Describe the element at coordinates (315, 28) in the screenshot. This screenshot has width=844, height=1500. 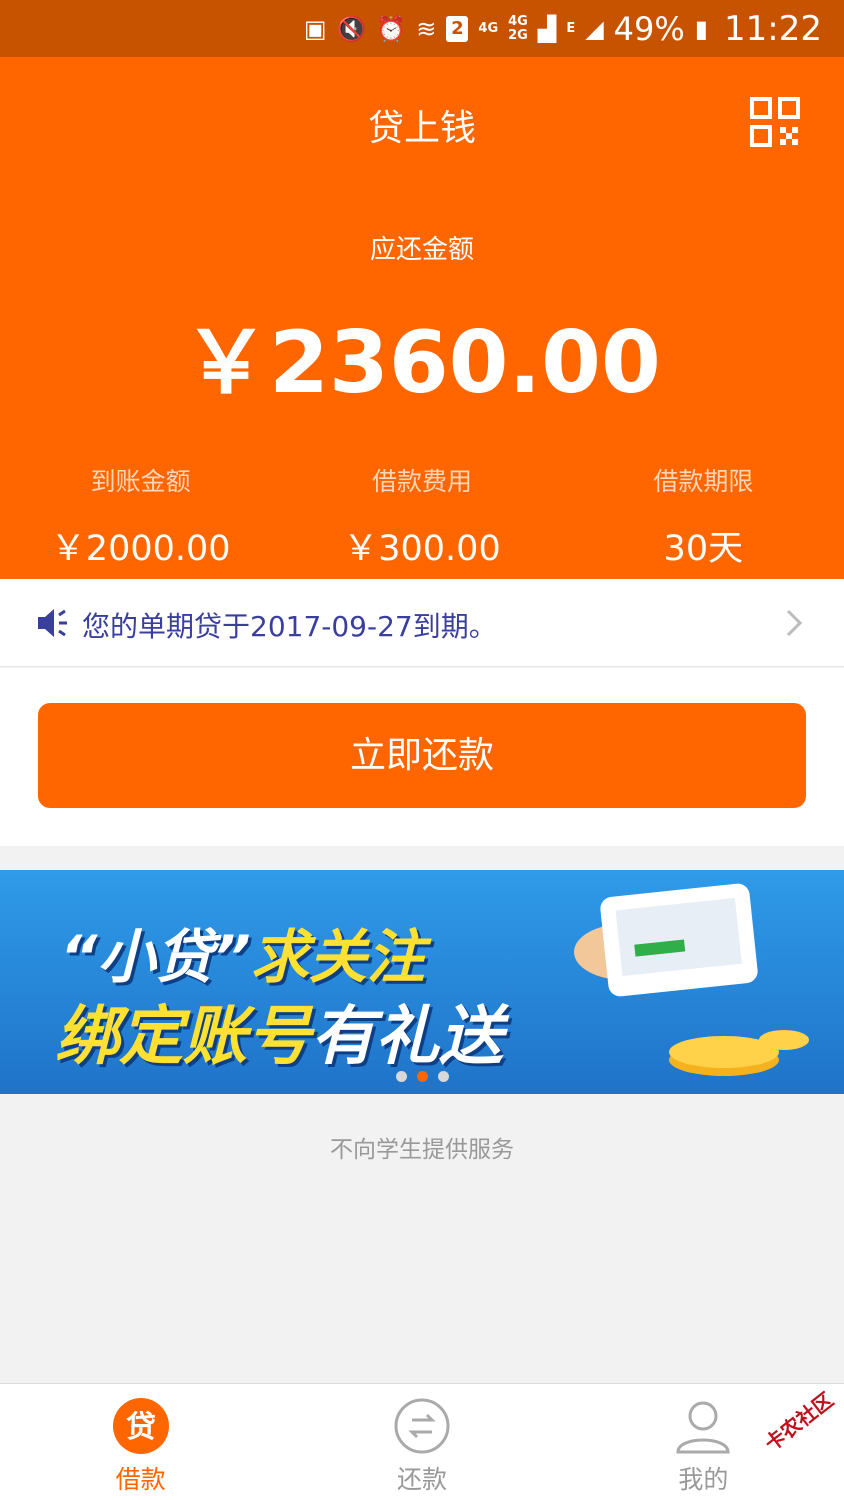
I see `battery-saver-icon: ▣` at that location.